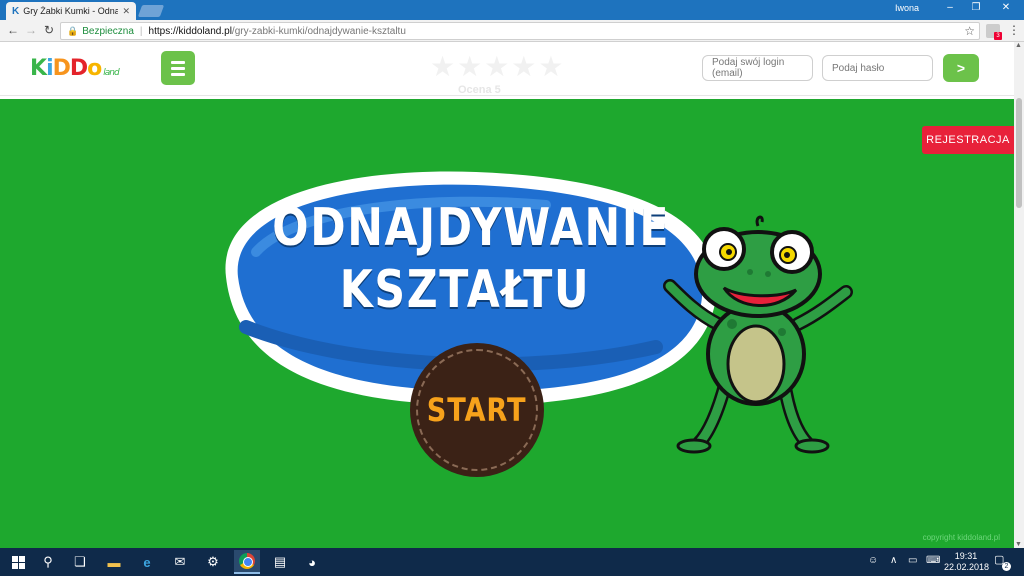  What do you see at coordinates (998, 36) in the screenshot?
I see `extension-badge: 3` at bounding box center [998, 36].